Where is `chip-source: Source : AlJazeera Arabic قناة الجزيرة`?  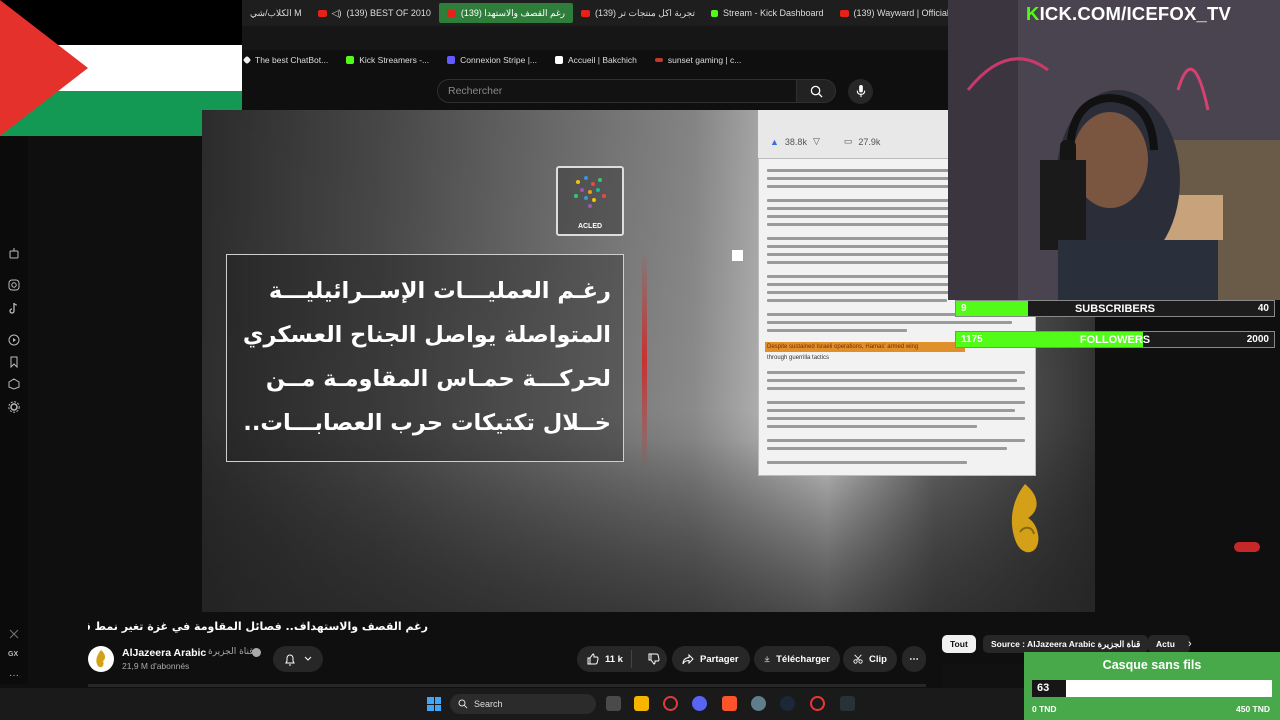
chip-source: Source : AlJazeera Arabic قناة الجزيرة is located at coordinates (1066, 644).